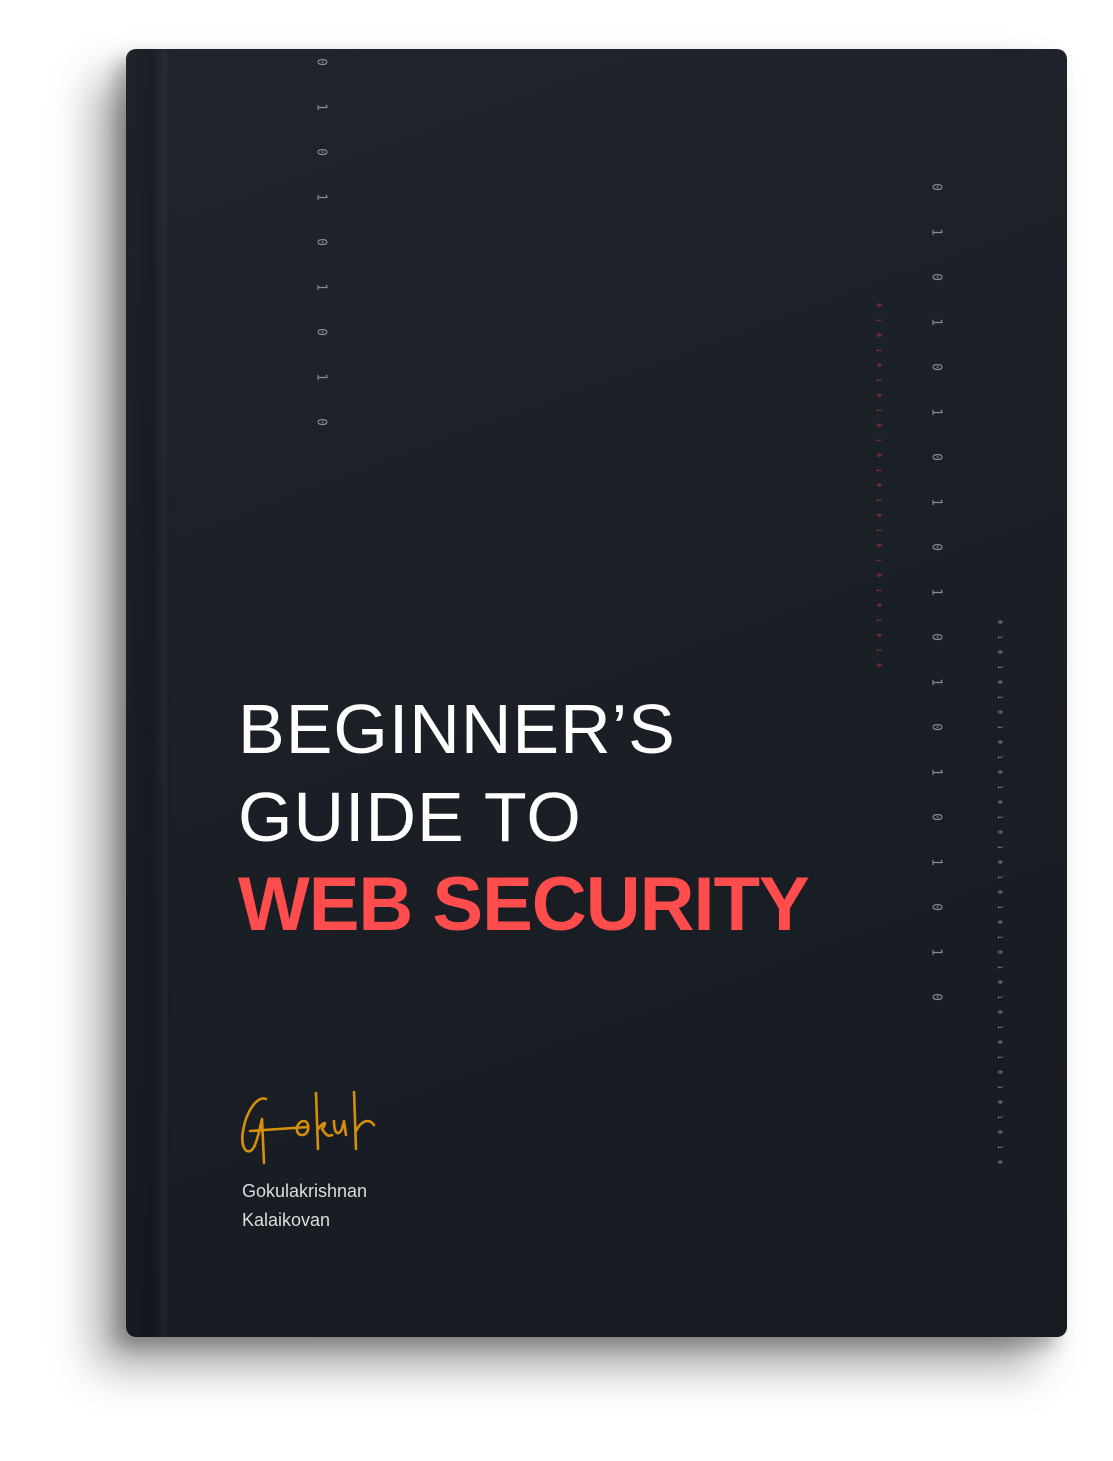  Describe the element at coordinates (410, 817) in the screenshot. I see `title-line-2: GUIDE TO` at that location.